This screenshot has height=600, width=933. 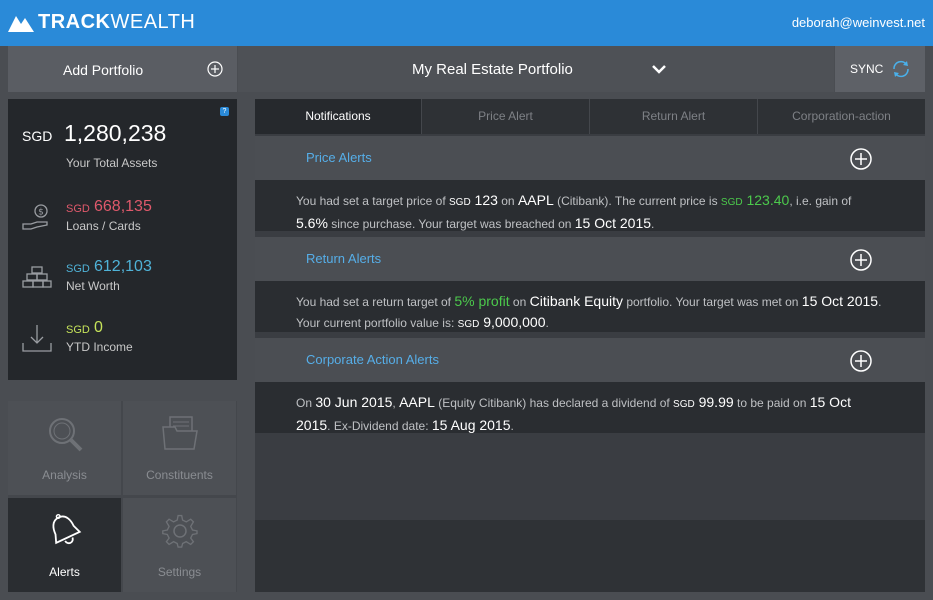 What do you see at coordinates (37, 338) in the screenshot?
I see `download-tray-icon` at bounding box center [37, 338].